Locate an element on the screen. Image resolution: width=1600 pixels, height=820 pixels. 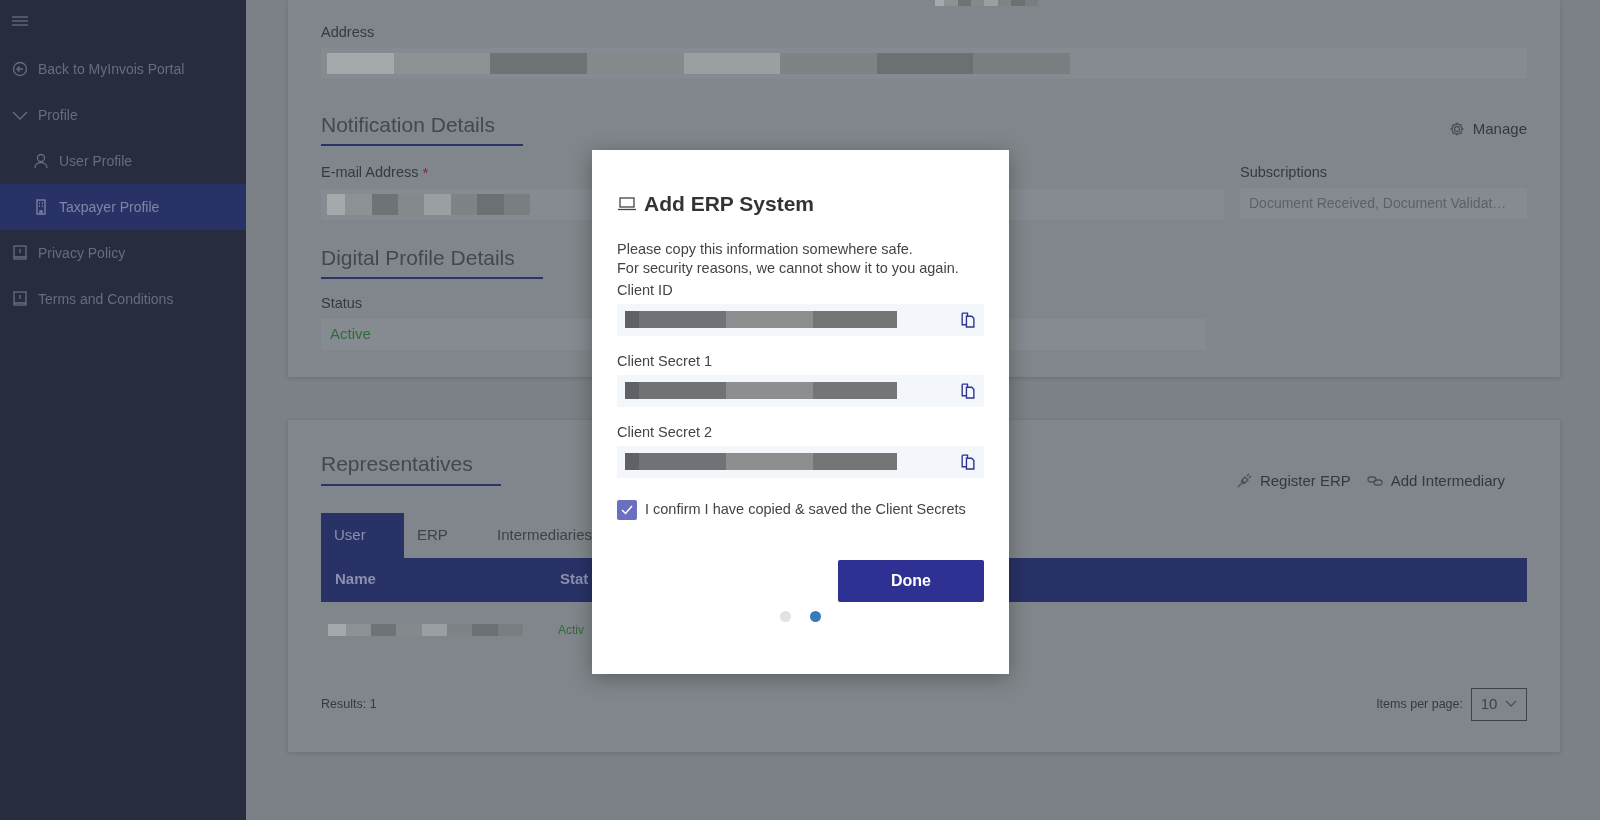
dialog-text: Please copy this information somewhere safe. is located at coordinates (765, 249).